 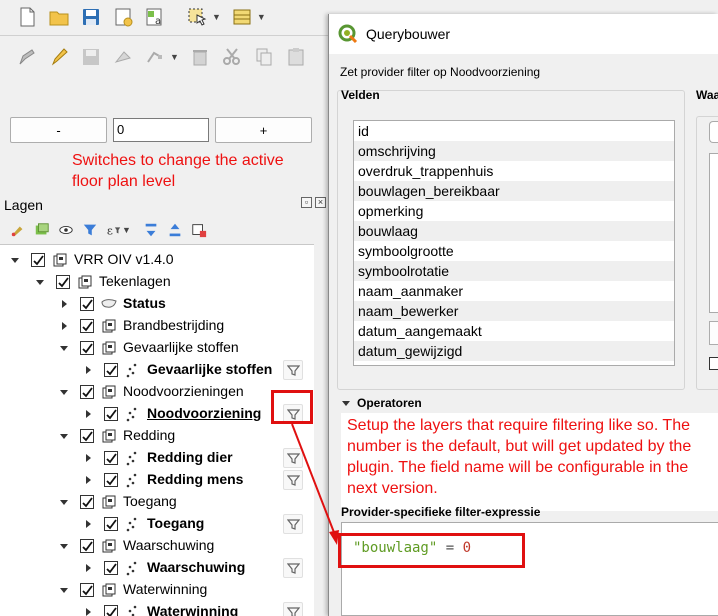 What do you see at coordinates (296, 57) in the screenshot?
I see `paste-features-icon` at bounding box center [296, 57].